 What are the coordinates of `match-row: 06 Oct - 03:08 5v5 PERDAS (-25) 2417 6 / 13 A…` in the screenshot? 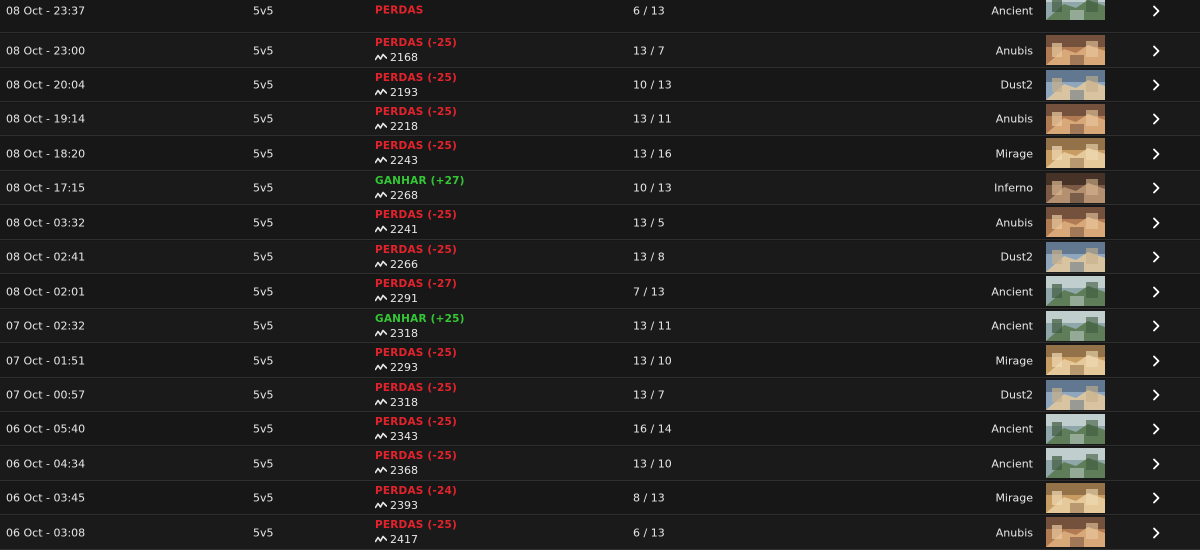 It's located at (600, 533).